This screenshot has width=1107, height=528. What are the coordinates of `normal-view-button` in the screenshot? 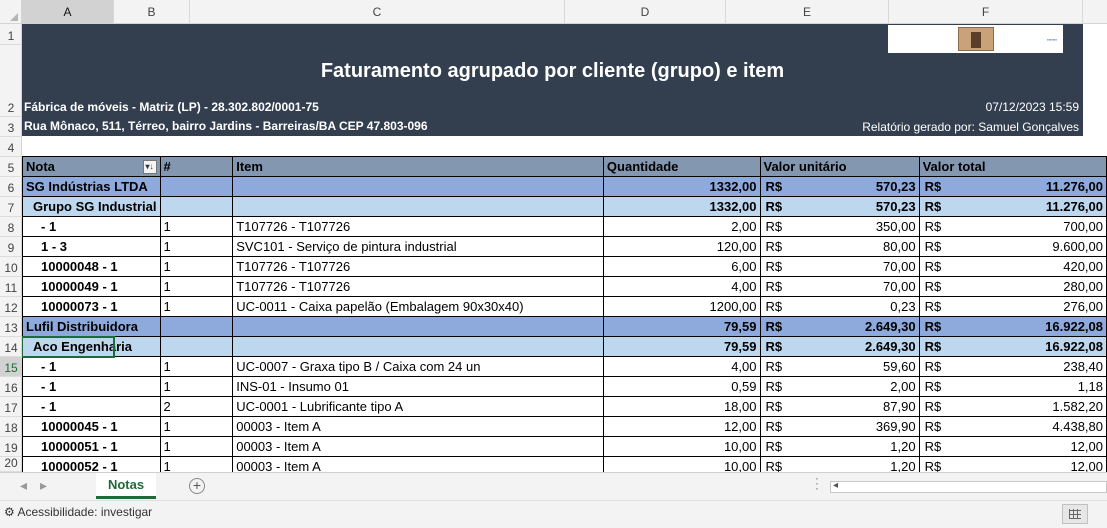 It's located at (1075, 514).